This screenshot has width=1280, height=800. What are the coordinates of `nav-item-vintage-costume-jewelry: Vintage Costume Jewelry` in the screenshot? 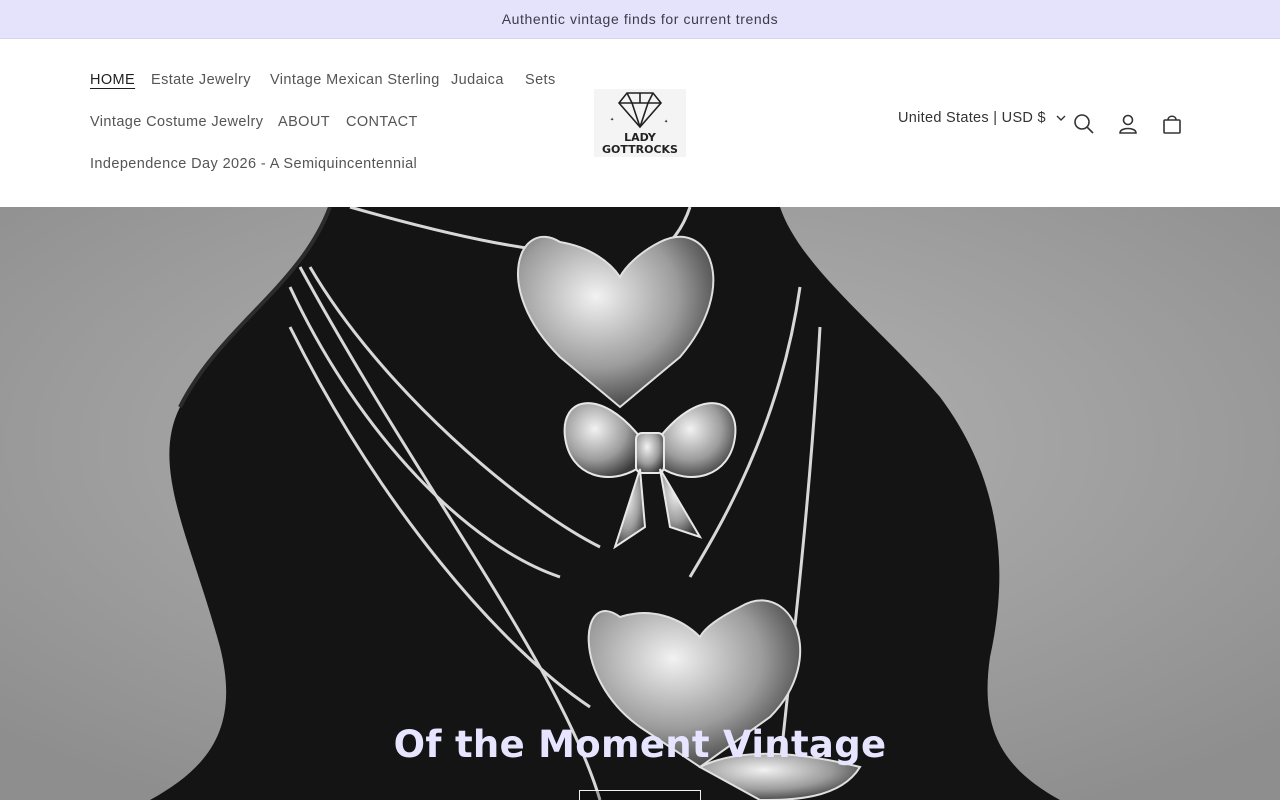 It's located at (176, 122).